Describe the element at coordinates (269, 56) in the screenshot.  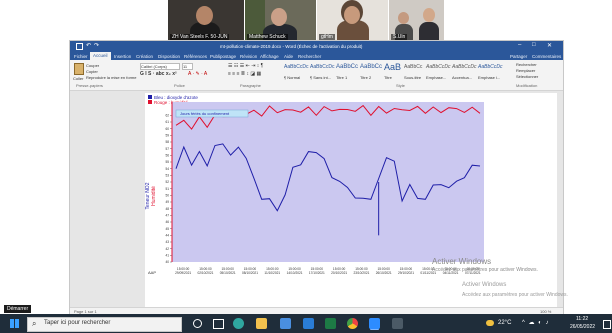
I see `tab-affichage: Affichage` at that location.